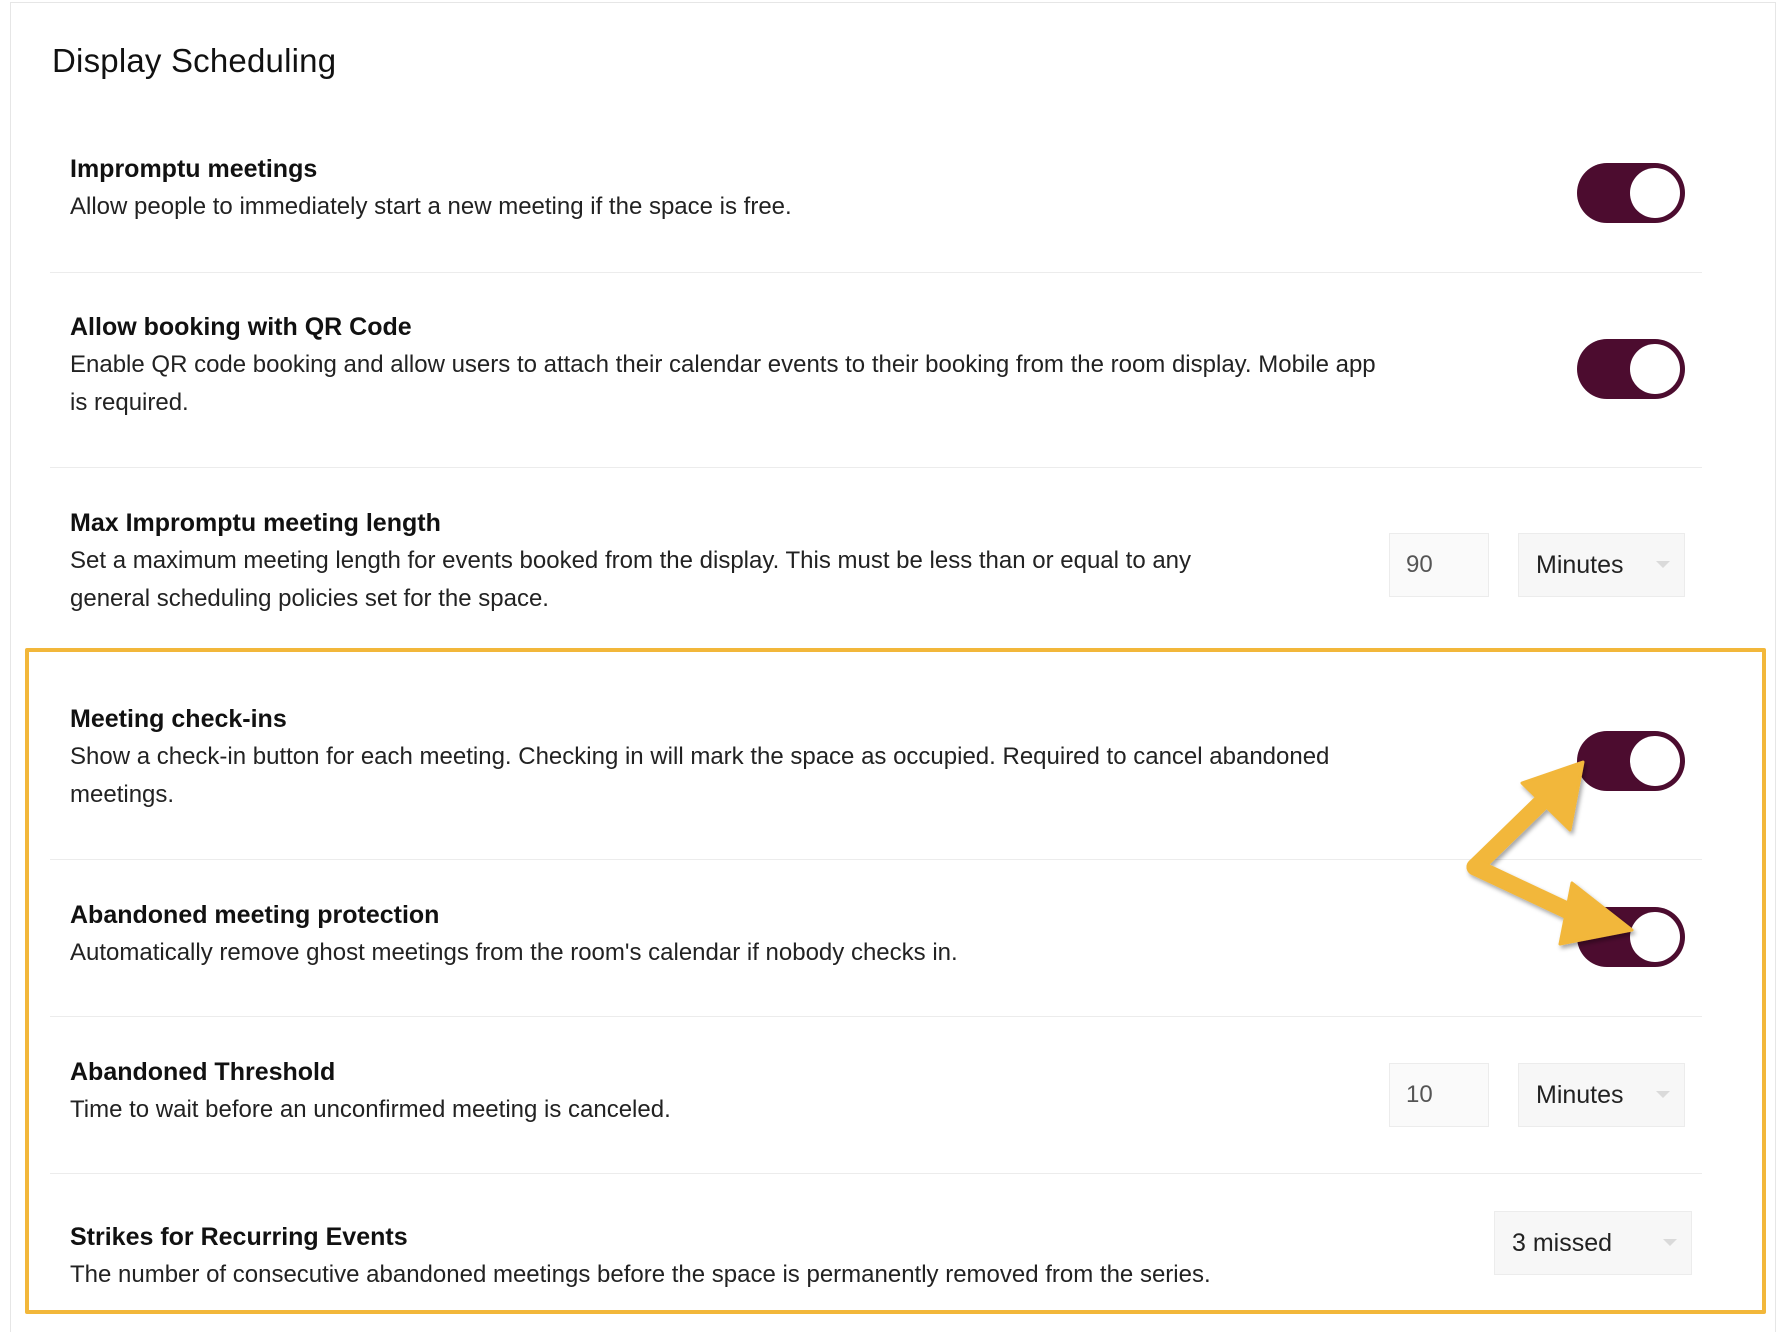  What do you see at coordinates (1439, 565) in the screenshot?
I see `max-length-input` at bounding box center [1439, 565].